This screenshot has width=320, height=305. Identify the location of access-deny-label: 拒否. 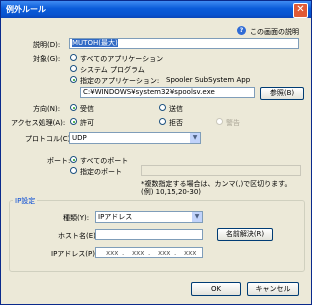
(176, 123).